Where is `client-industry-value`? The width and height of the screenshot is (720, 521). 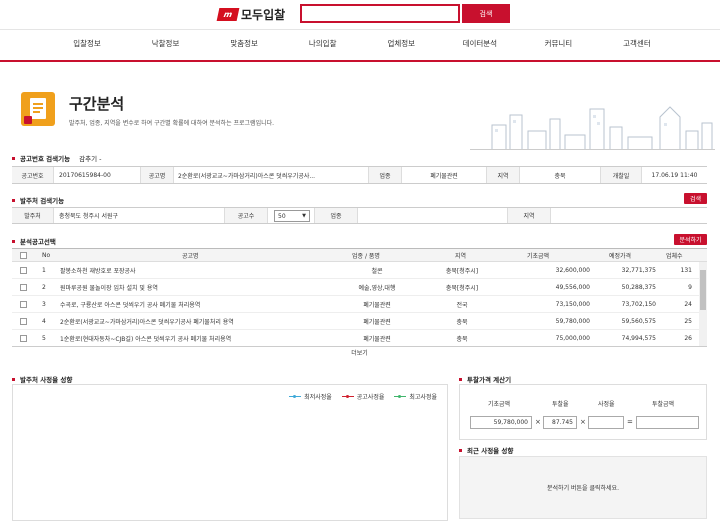
client-industry-value is located at coordinates (432, 215).